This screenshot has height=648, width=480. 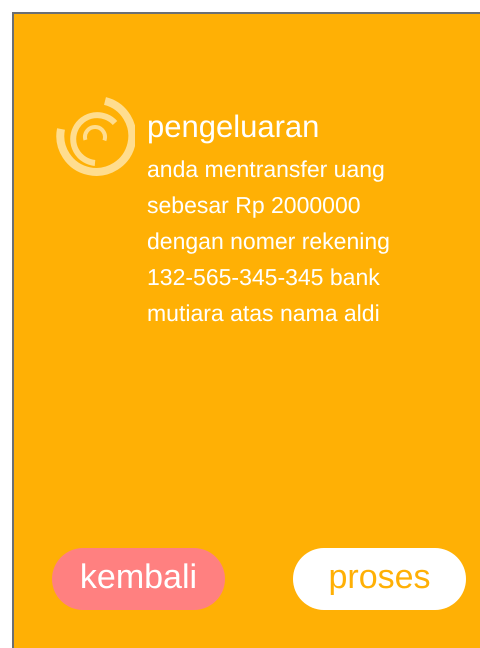 I want to click on spiral-icon, so click(x=95, y=137).